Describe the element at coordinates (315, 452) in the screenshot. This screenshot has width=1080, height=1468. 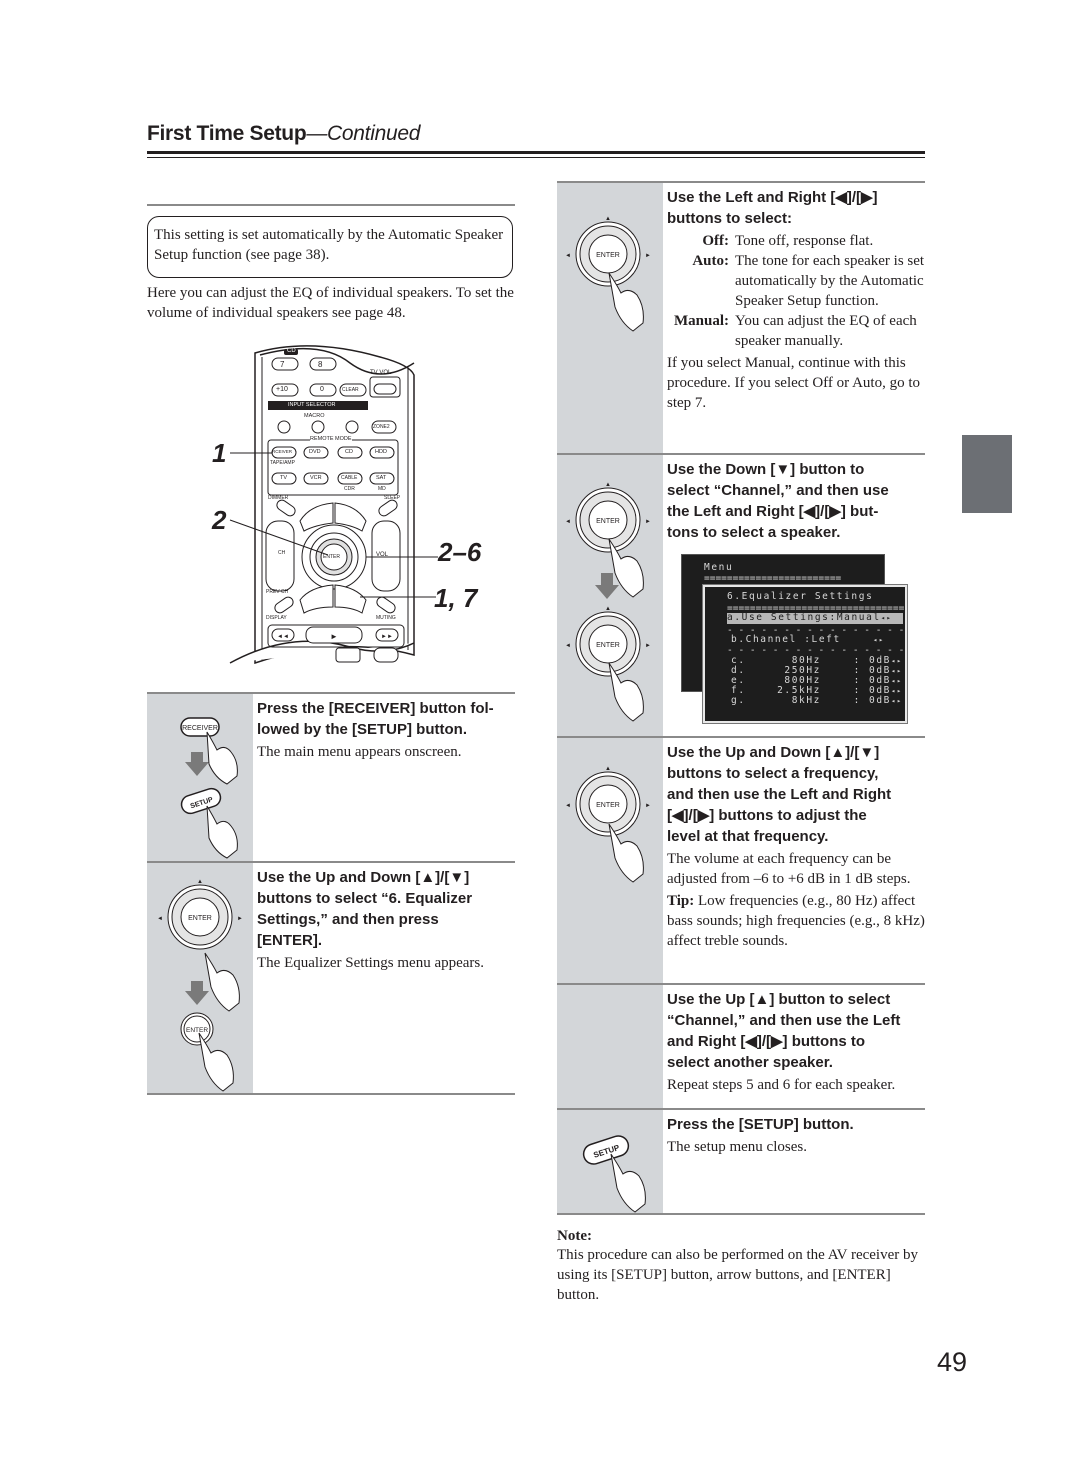
I see `remote-btn-dvd: DVD` at that location.